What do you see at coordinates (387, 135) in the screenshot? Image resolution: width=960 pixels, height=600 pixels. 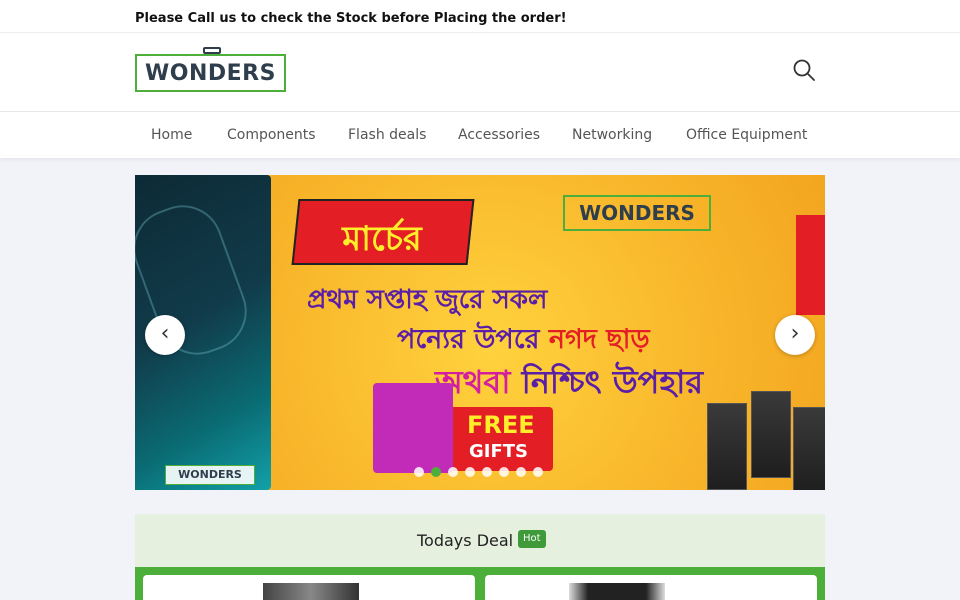 I see `nav-item-flash-deals: Flash deals` at bounding box center [387, 135].